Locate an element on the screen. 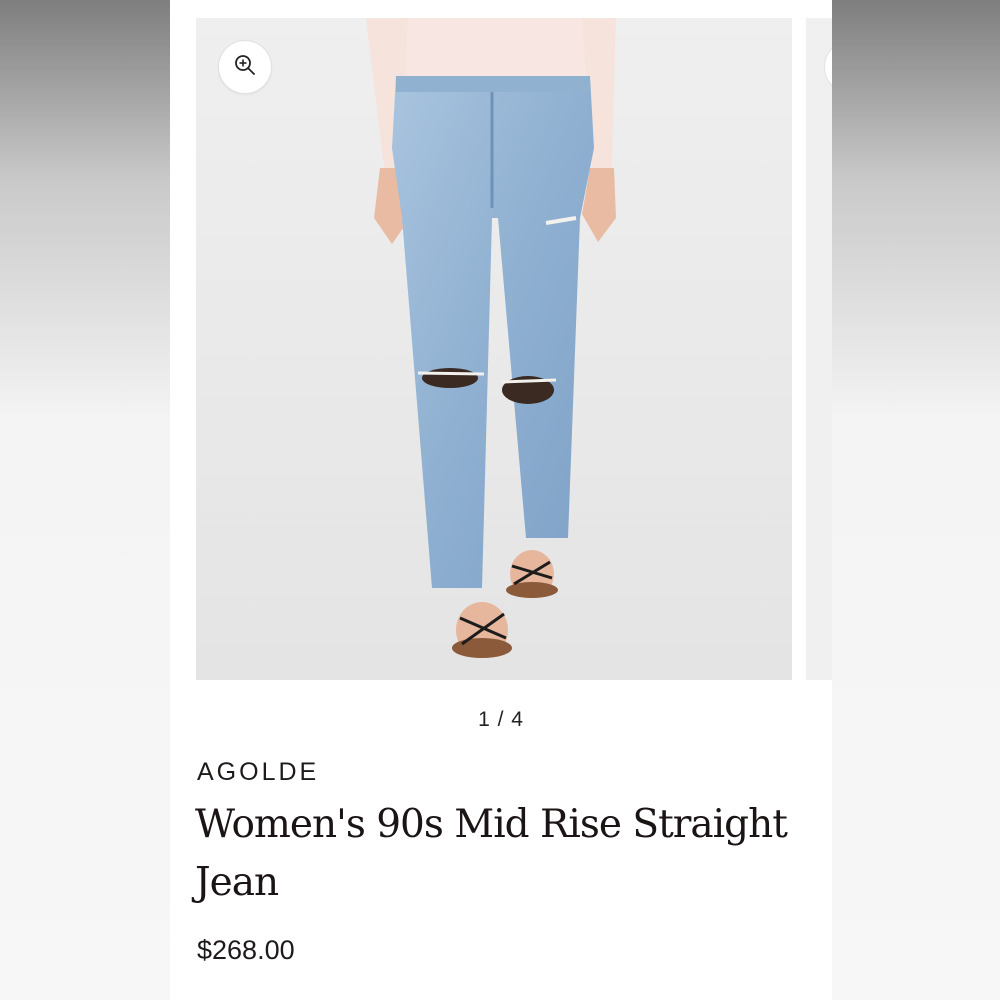 The image size is (1000, 1000). zoom-in-icon is located at coordinates (245, 67).